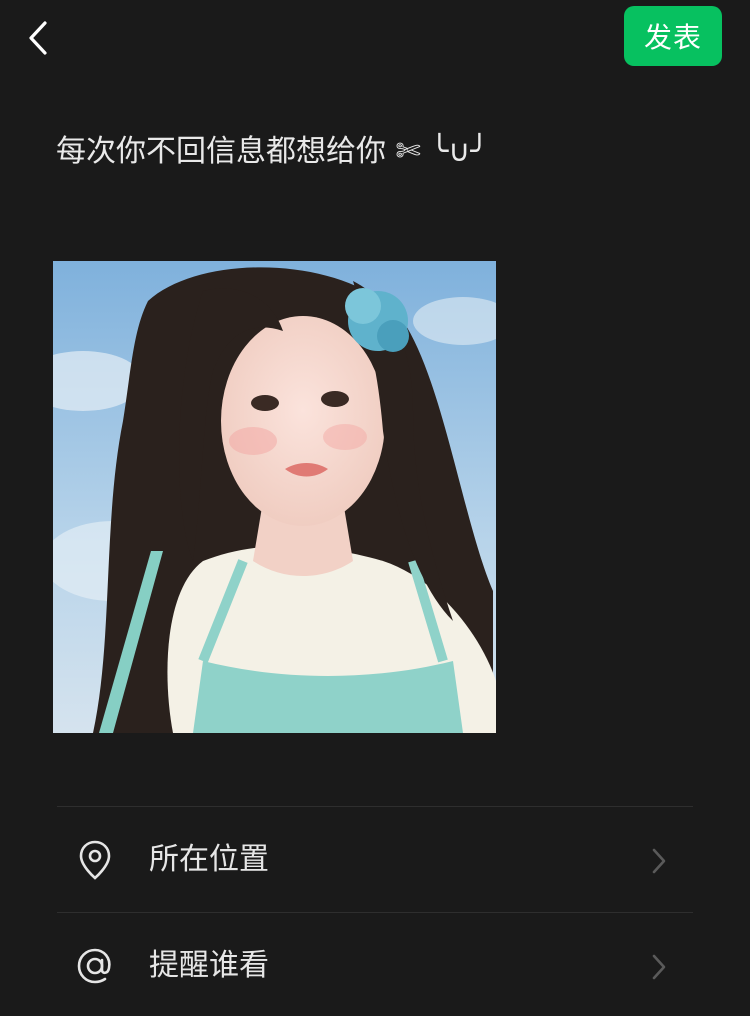 This screenshot has height=1016, width=750. Describe the element at coordinates (95, 966) in the screenshot. I see `at-sign-icon` at that location.